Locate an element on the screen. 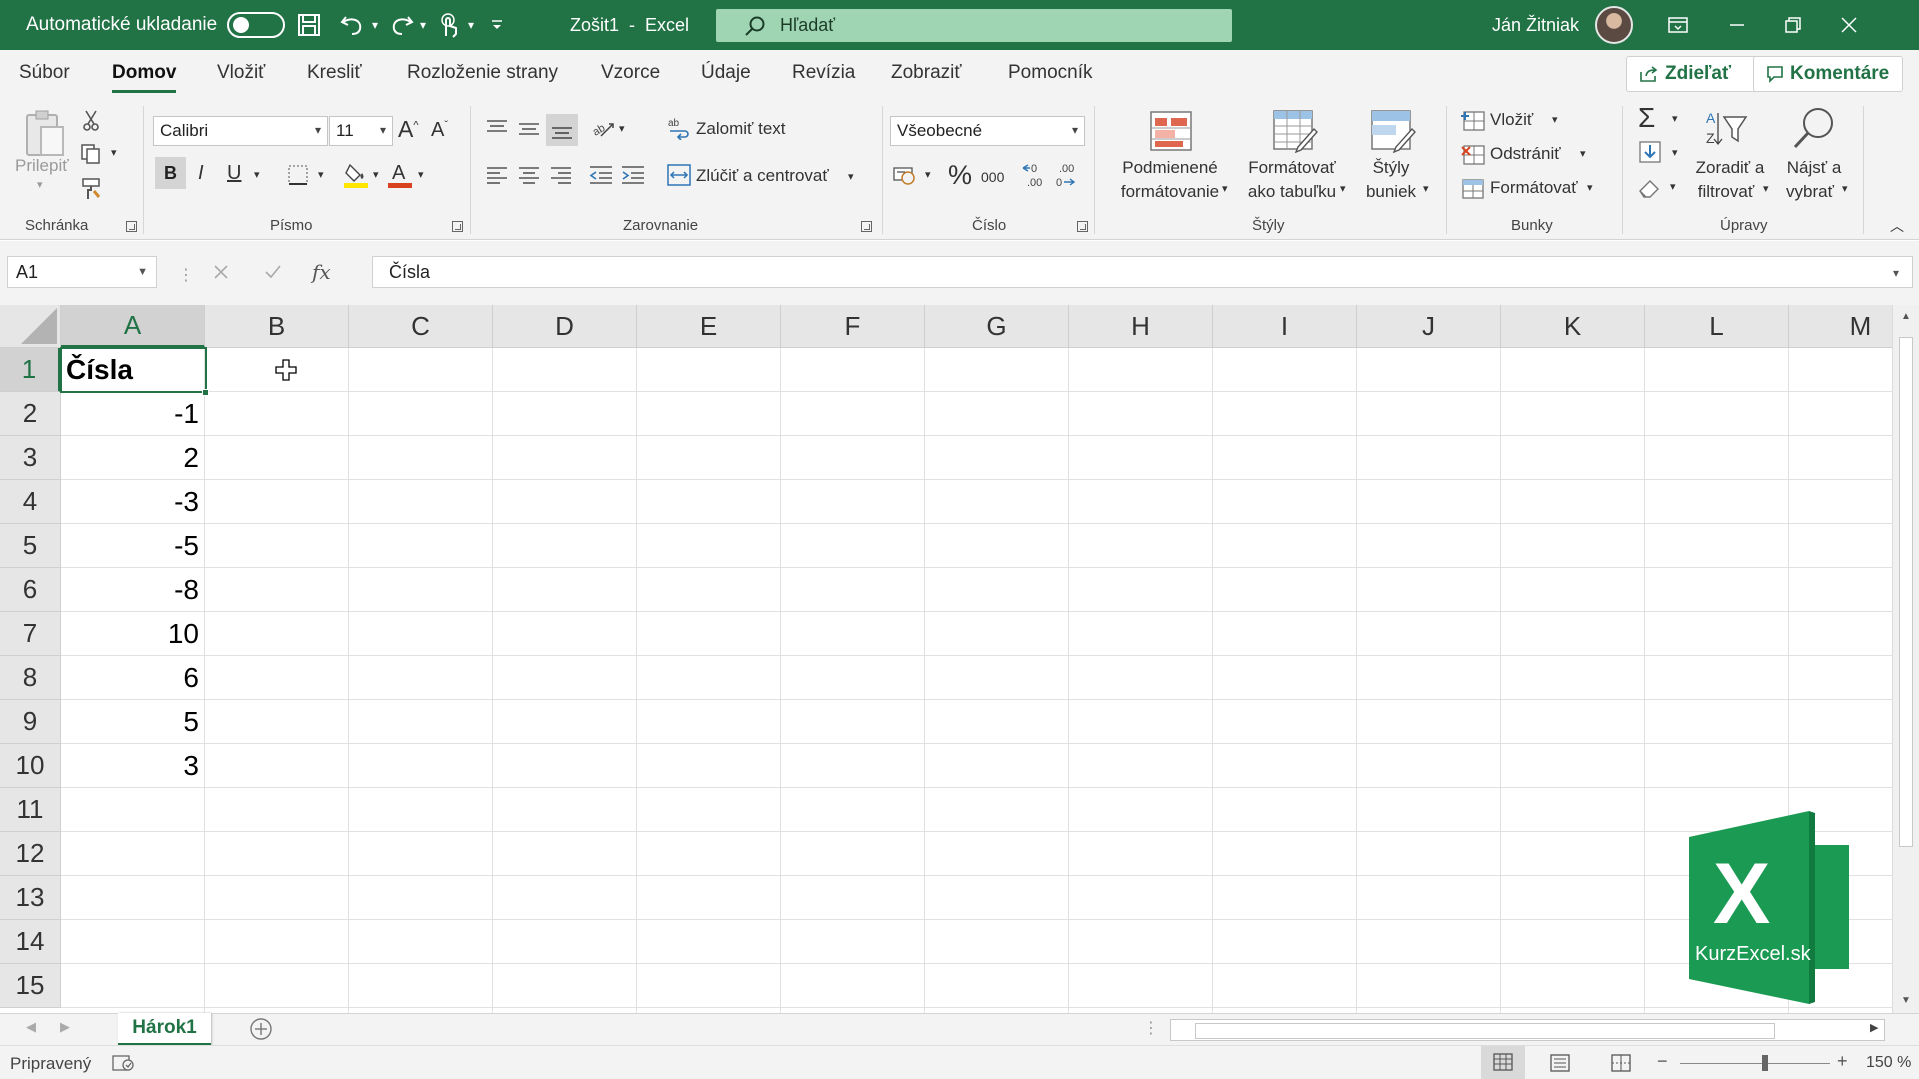 Image resolution: width=1919 pixels, height=1079 pixels. horizontal-scroll-thumb is located at coordinates (1485, 1031).